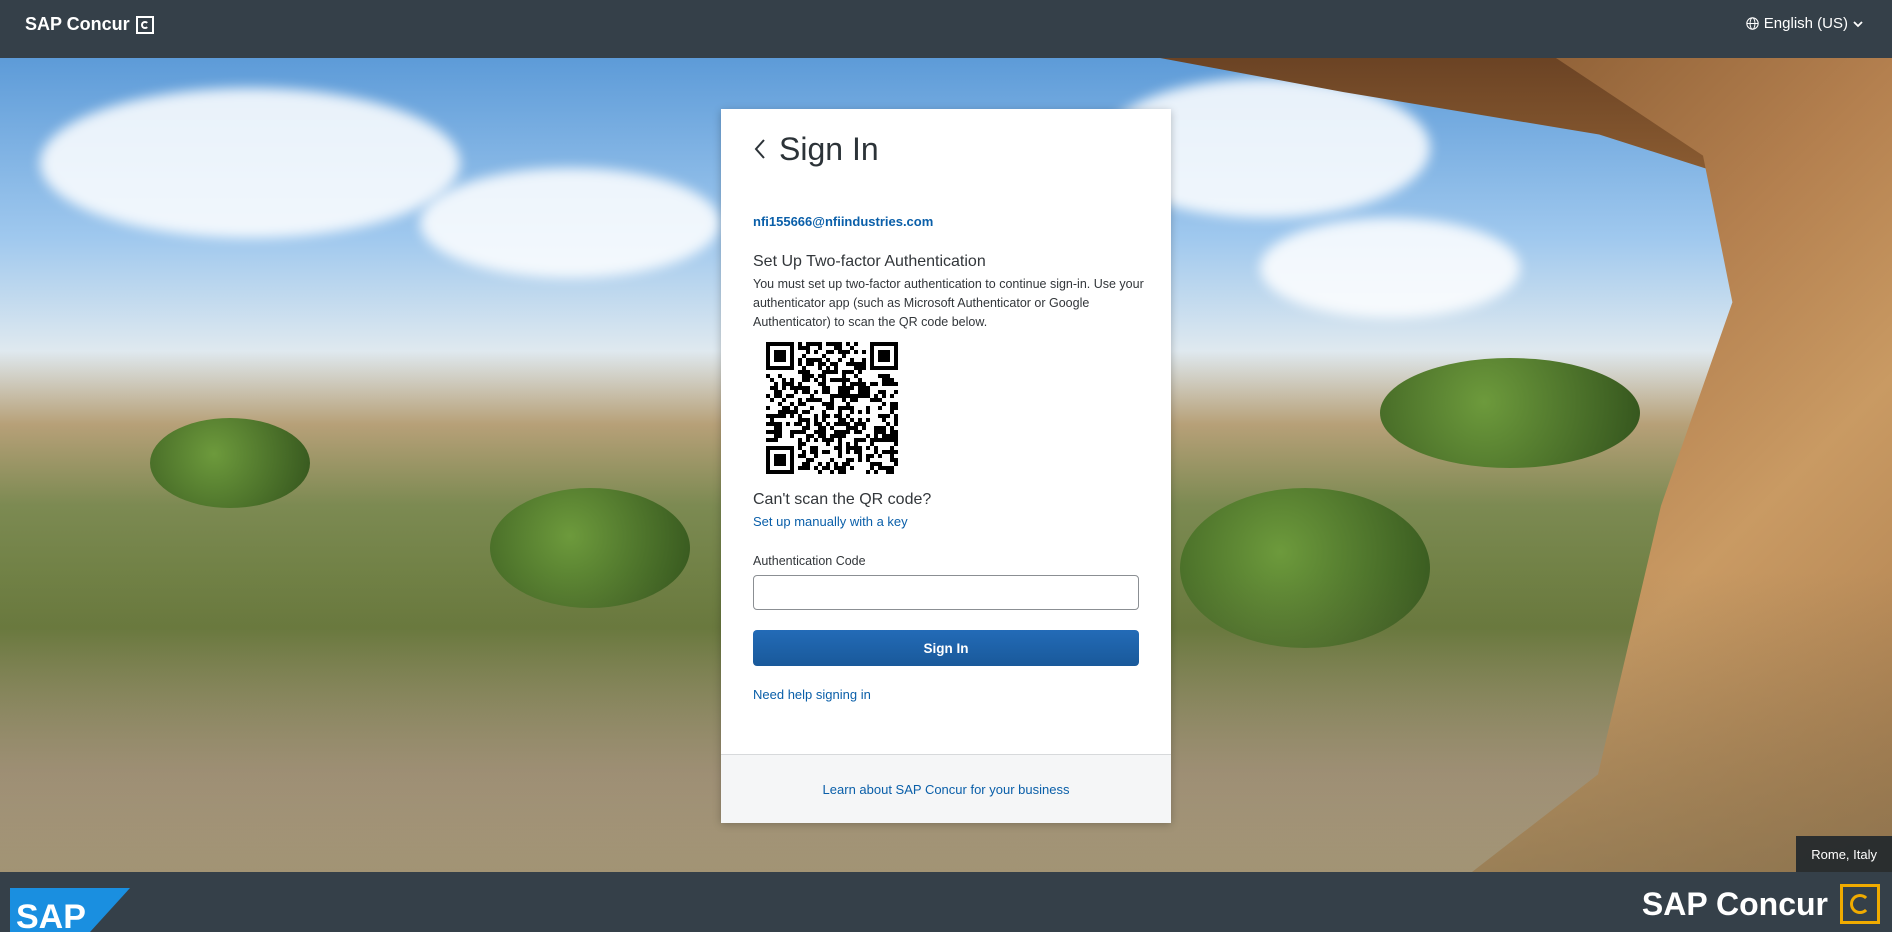  I want to click on title-text: Sign In, so click(829, 149).